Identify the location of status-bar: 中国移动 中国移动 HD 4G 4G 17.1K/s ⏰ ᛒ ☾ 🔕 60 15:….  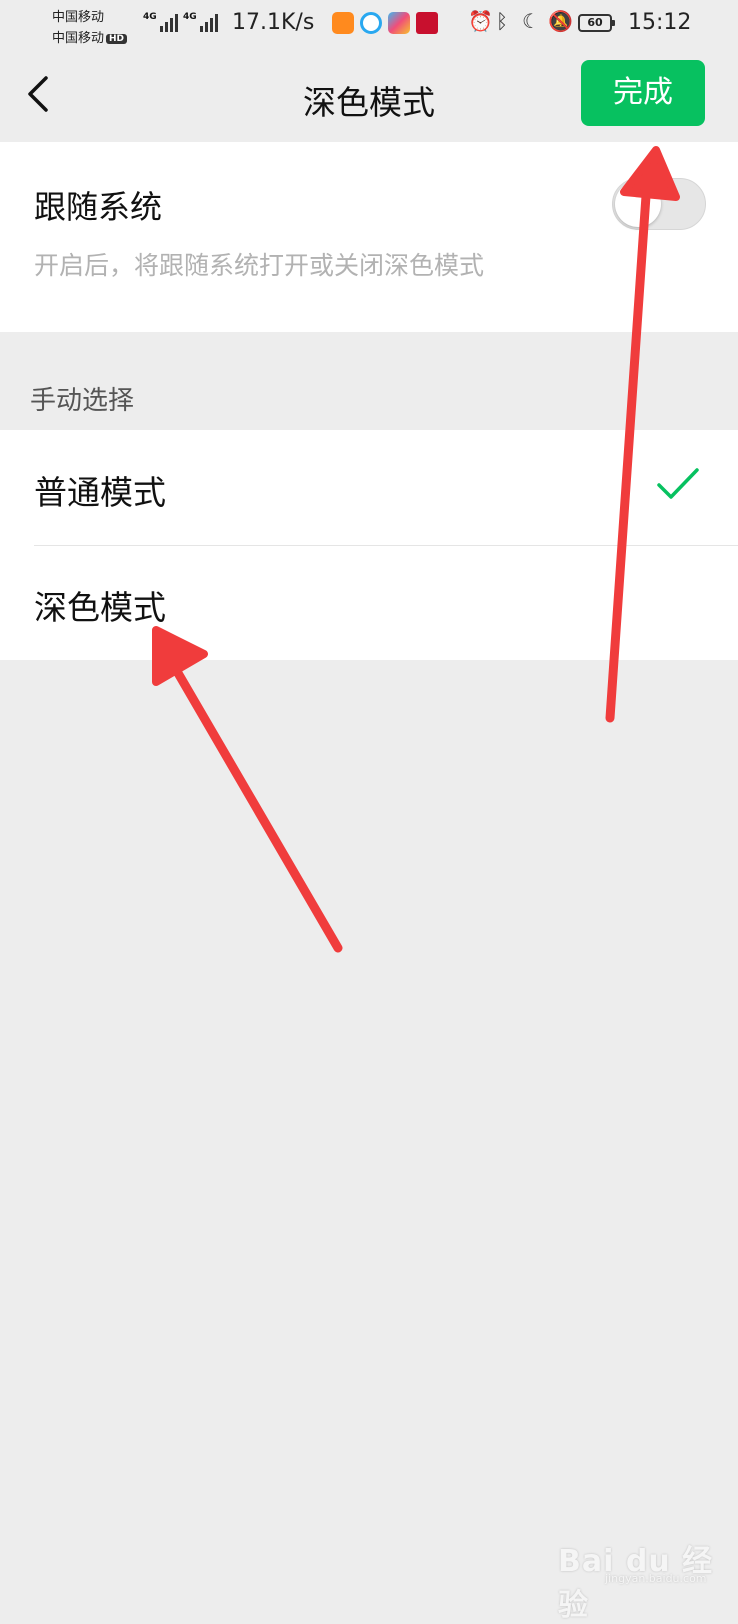
(369, 26).